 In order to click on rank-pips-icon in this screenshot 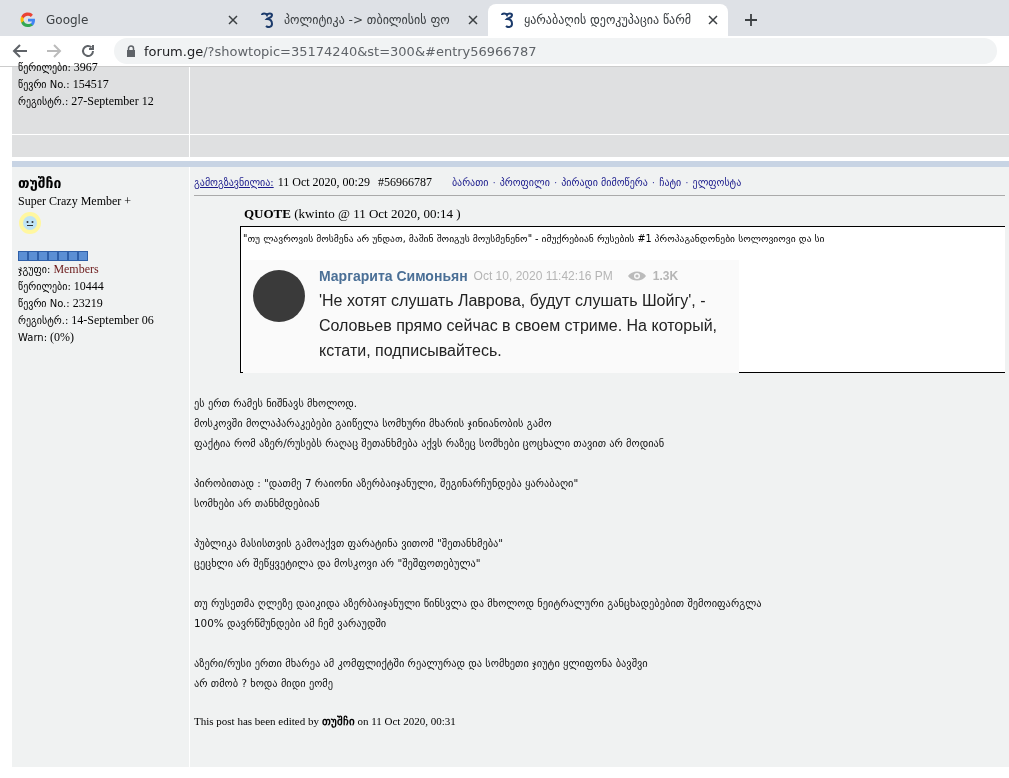, I will do `click(53, 256)`.